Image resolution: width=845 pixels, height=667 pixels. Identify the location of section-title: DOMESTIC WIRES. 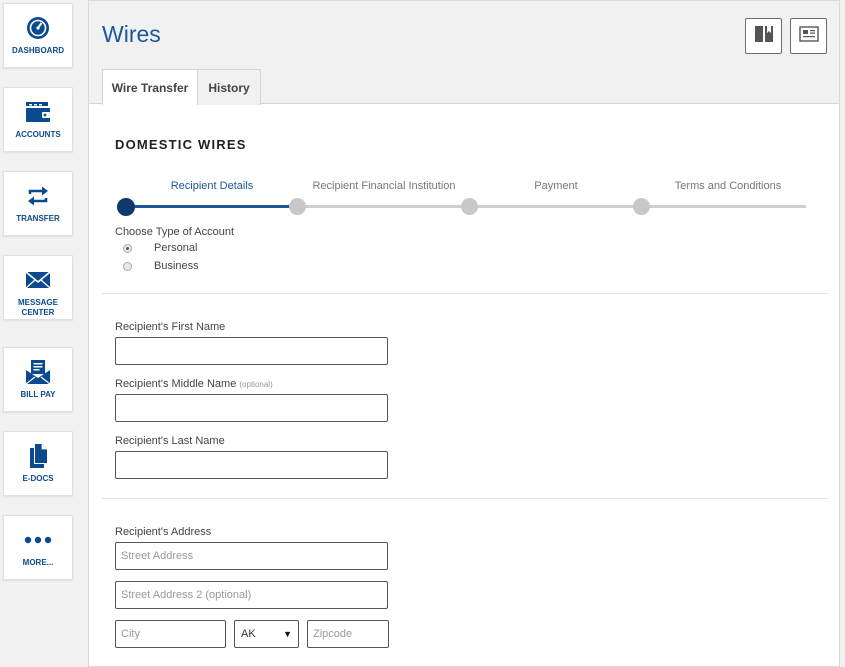
(181, 144).